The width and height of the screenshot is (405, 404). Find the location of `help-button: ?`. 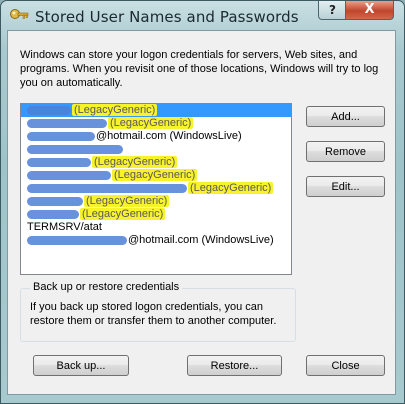

help-button: ? is located at coordinates (332, 10).